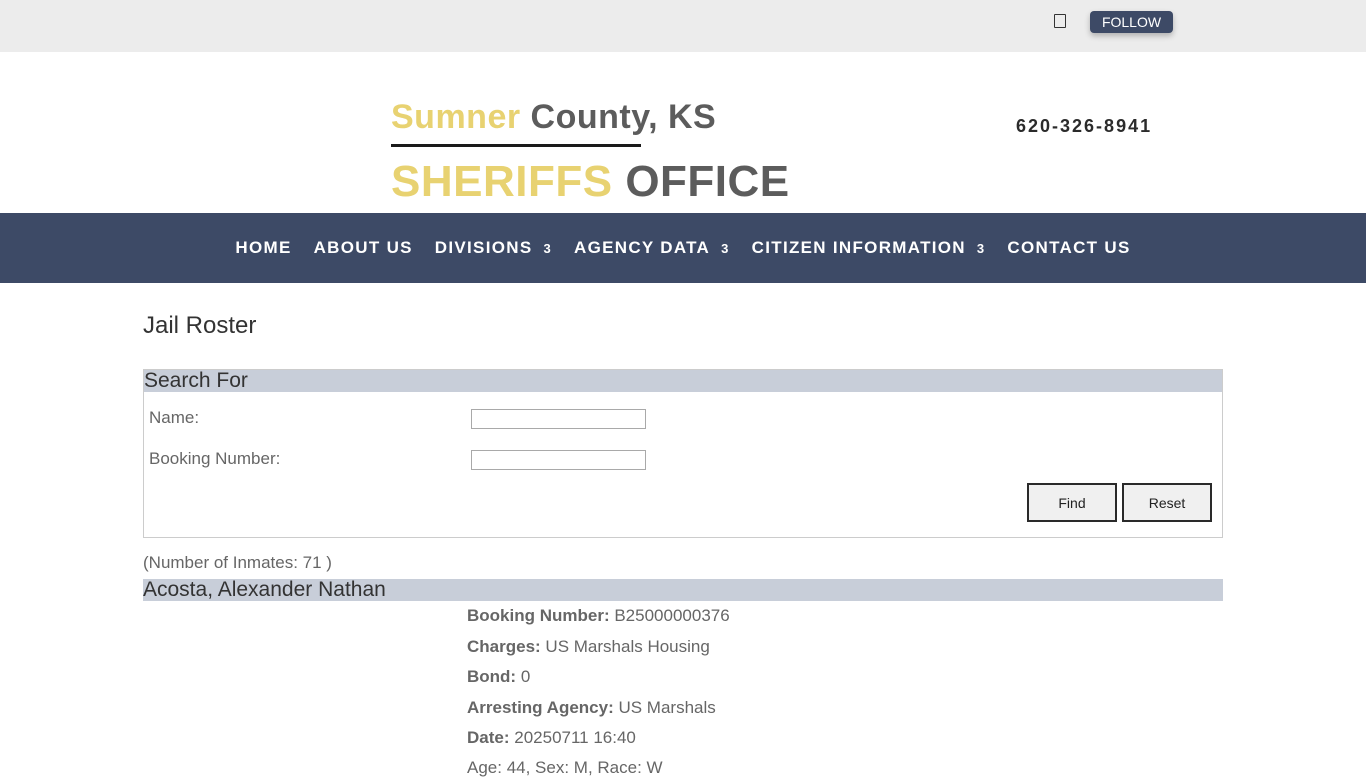  What do you see at coordinates (642, 247) in the screenshot?
I see `nav-label: AGENCY DATA` at bounding box center [642, 247].